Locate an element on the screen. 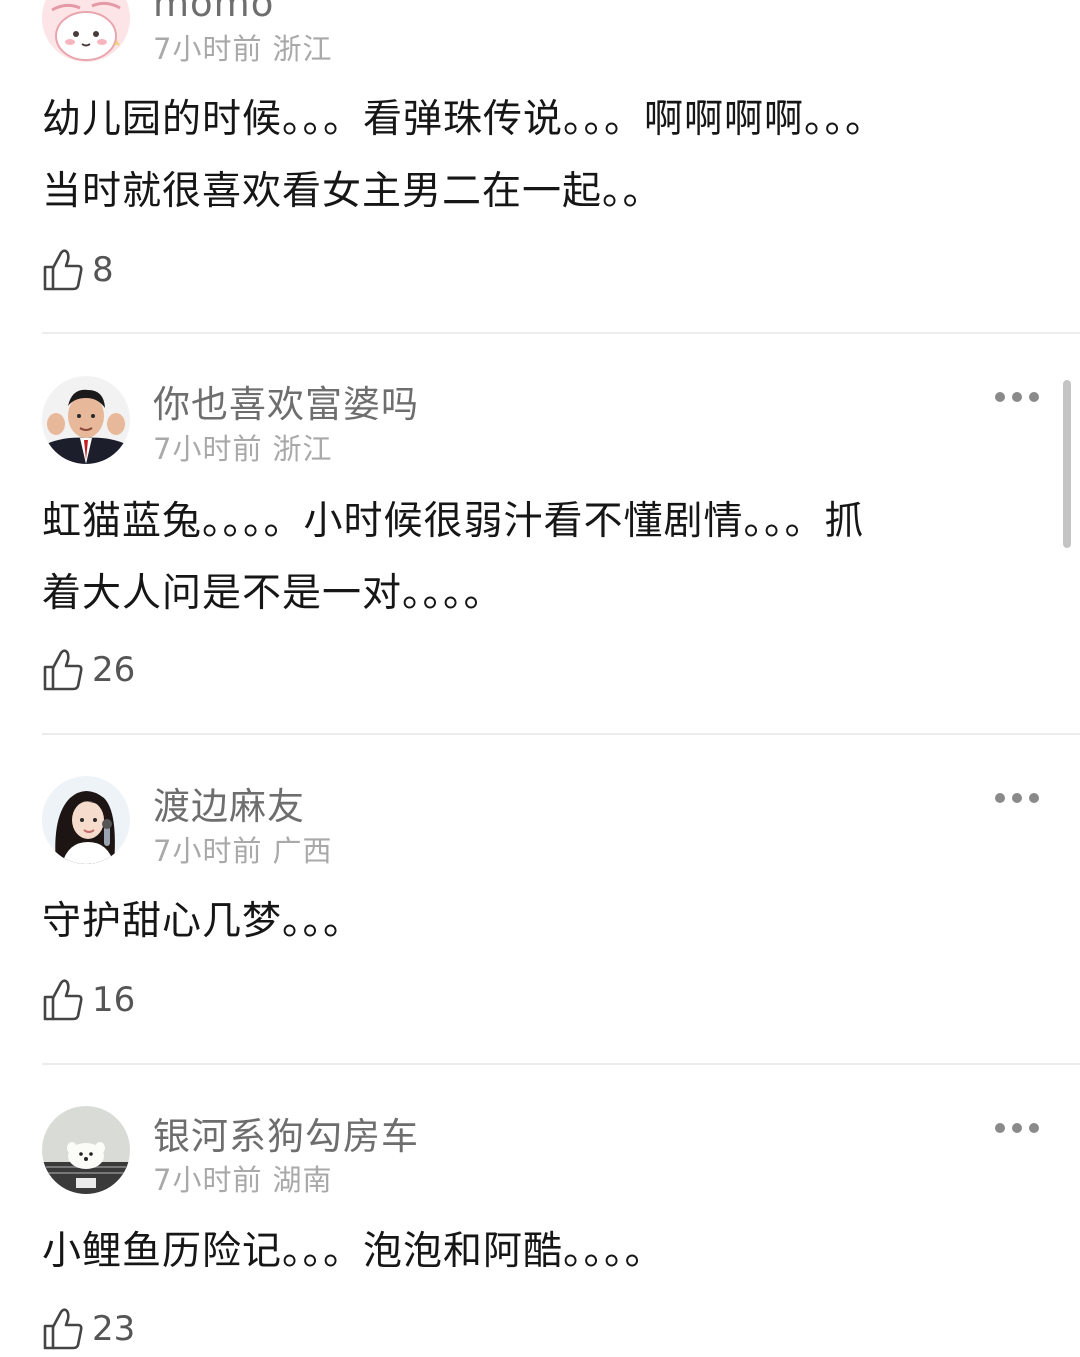 This screenshot has width=1080, height=1357. like-count: 23 is located at coordinates (114, 1329).